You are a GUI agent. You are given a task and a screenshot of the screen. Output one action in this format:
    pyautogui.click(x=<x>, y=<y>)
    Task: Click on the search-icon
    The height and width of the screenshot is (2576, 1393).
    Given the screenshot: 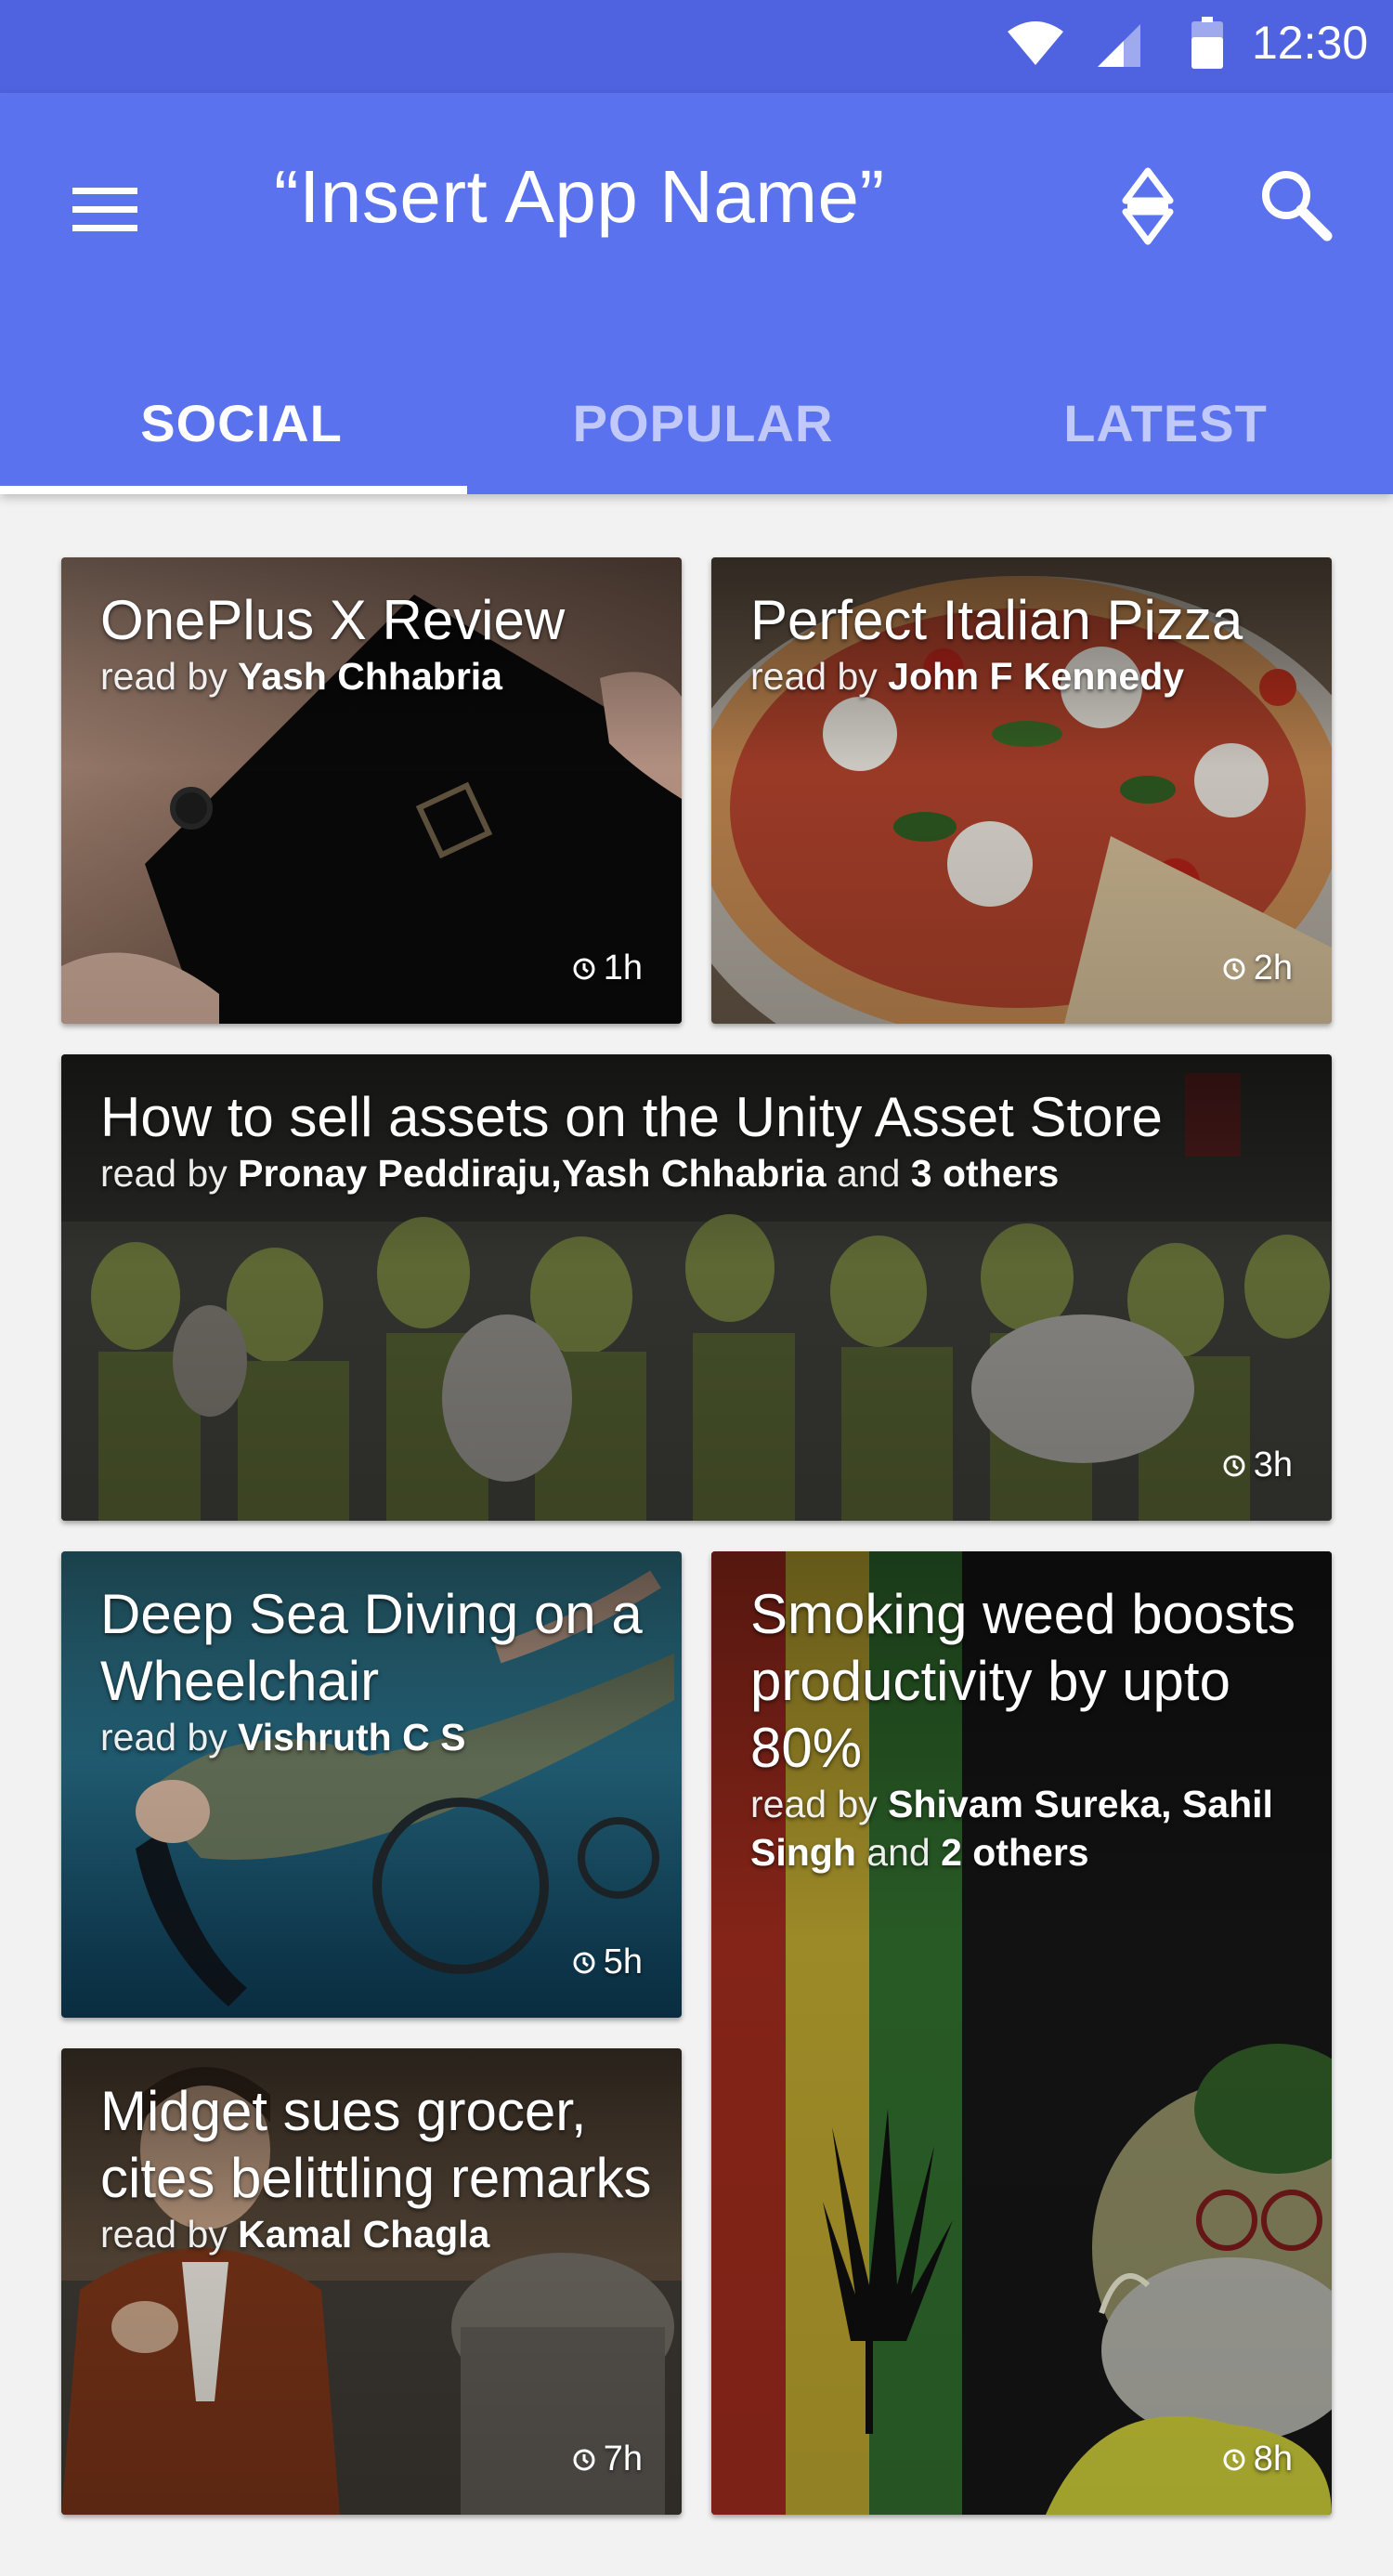 What is the action you would take?
    pyautogui.click(x=1296, y=204)
    